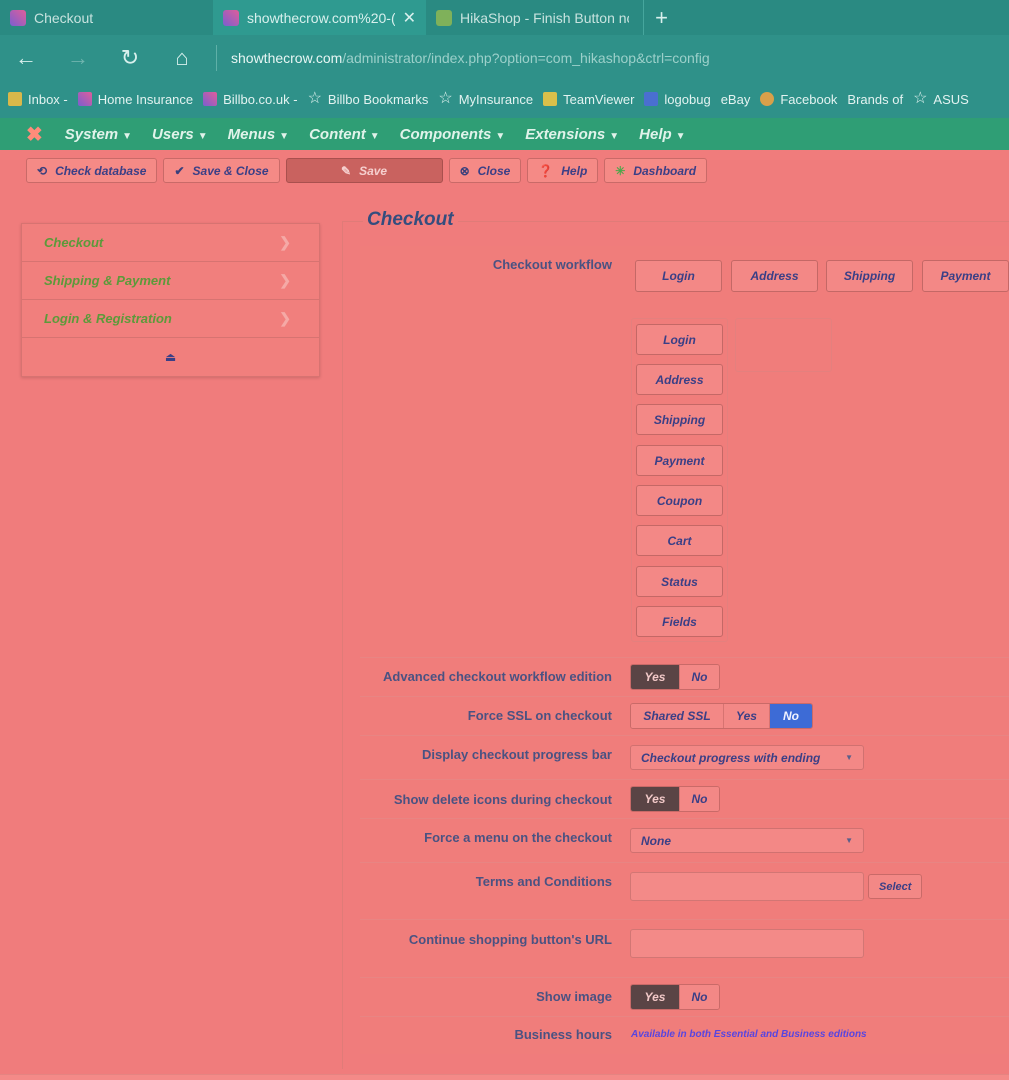 The image size is (1009, 1080). I want to click on bookmark-myinsurance: ☆ MyInsurance, so click(485, 99).